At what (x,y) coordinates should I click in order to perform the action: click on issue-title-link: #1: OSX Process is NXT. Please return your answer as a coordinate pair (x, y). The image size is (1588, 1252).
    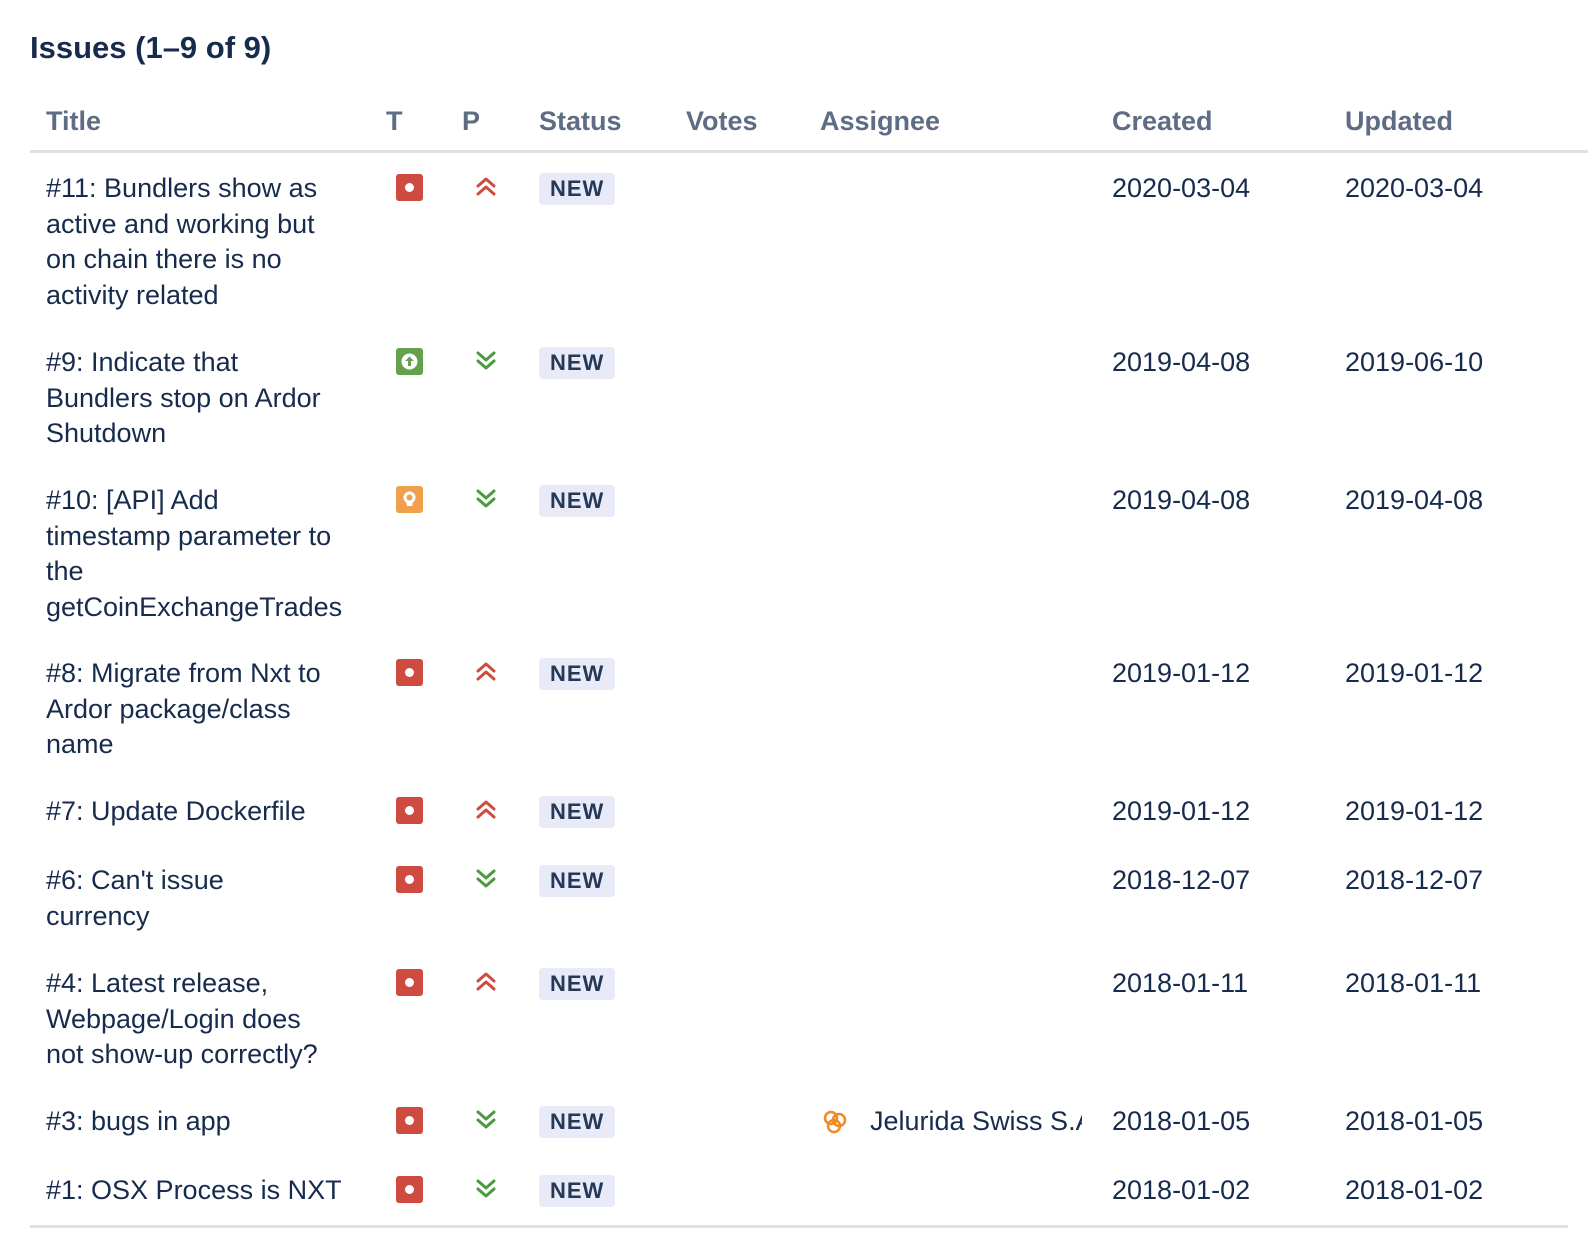
    Looking at the image, I should click on (202, 1191).